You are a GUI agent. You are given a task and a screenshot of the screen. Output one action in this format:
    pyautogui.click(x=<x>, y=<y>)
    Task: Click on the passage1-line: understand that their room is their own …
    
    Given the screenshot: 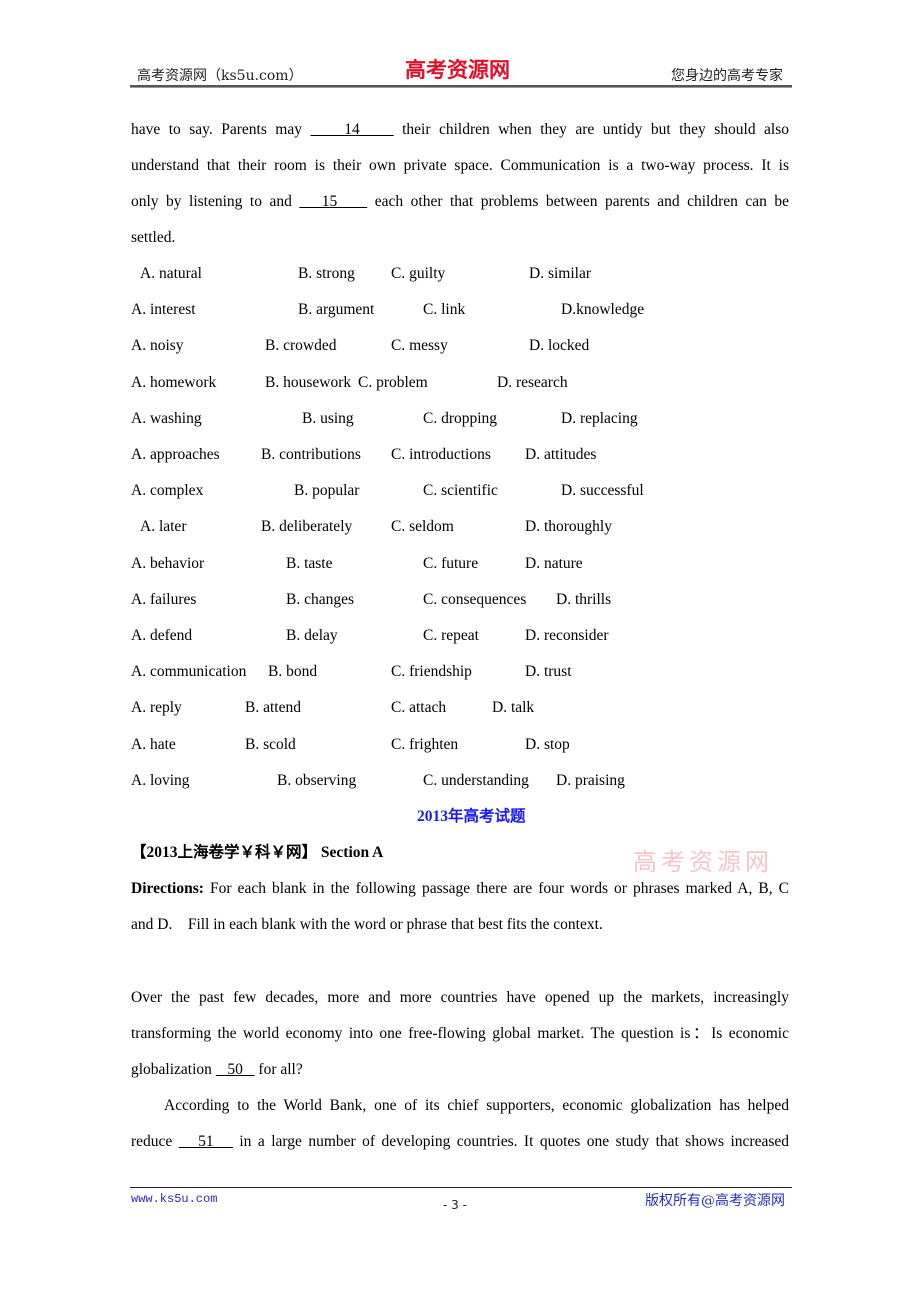 What is the action you would take?
    pyautogui.click(x=460, y=165)
    